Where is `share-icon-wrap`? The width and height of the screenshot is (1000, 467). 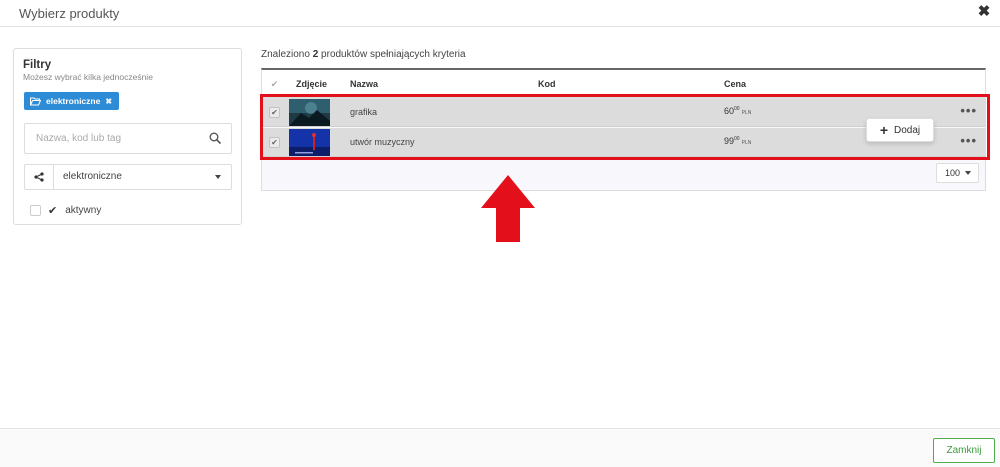 share-icon-wrap is located at coordinates (39, 177).